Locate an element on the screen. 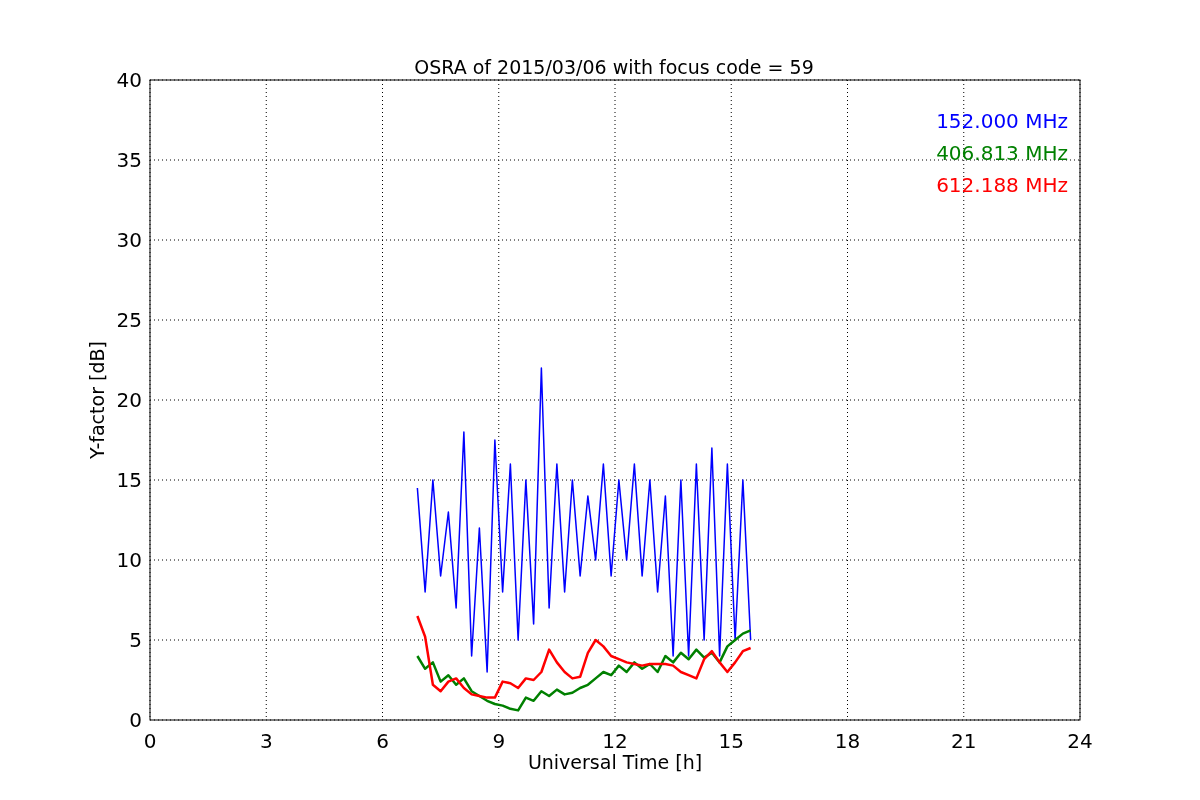 The width and height of the screenshot is (1200, 800). tick-label: 21 is located at coordinates (964, 741).